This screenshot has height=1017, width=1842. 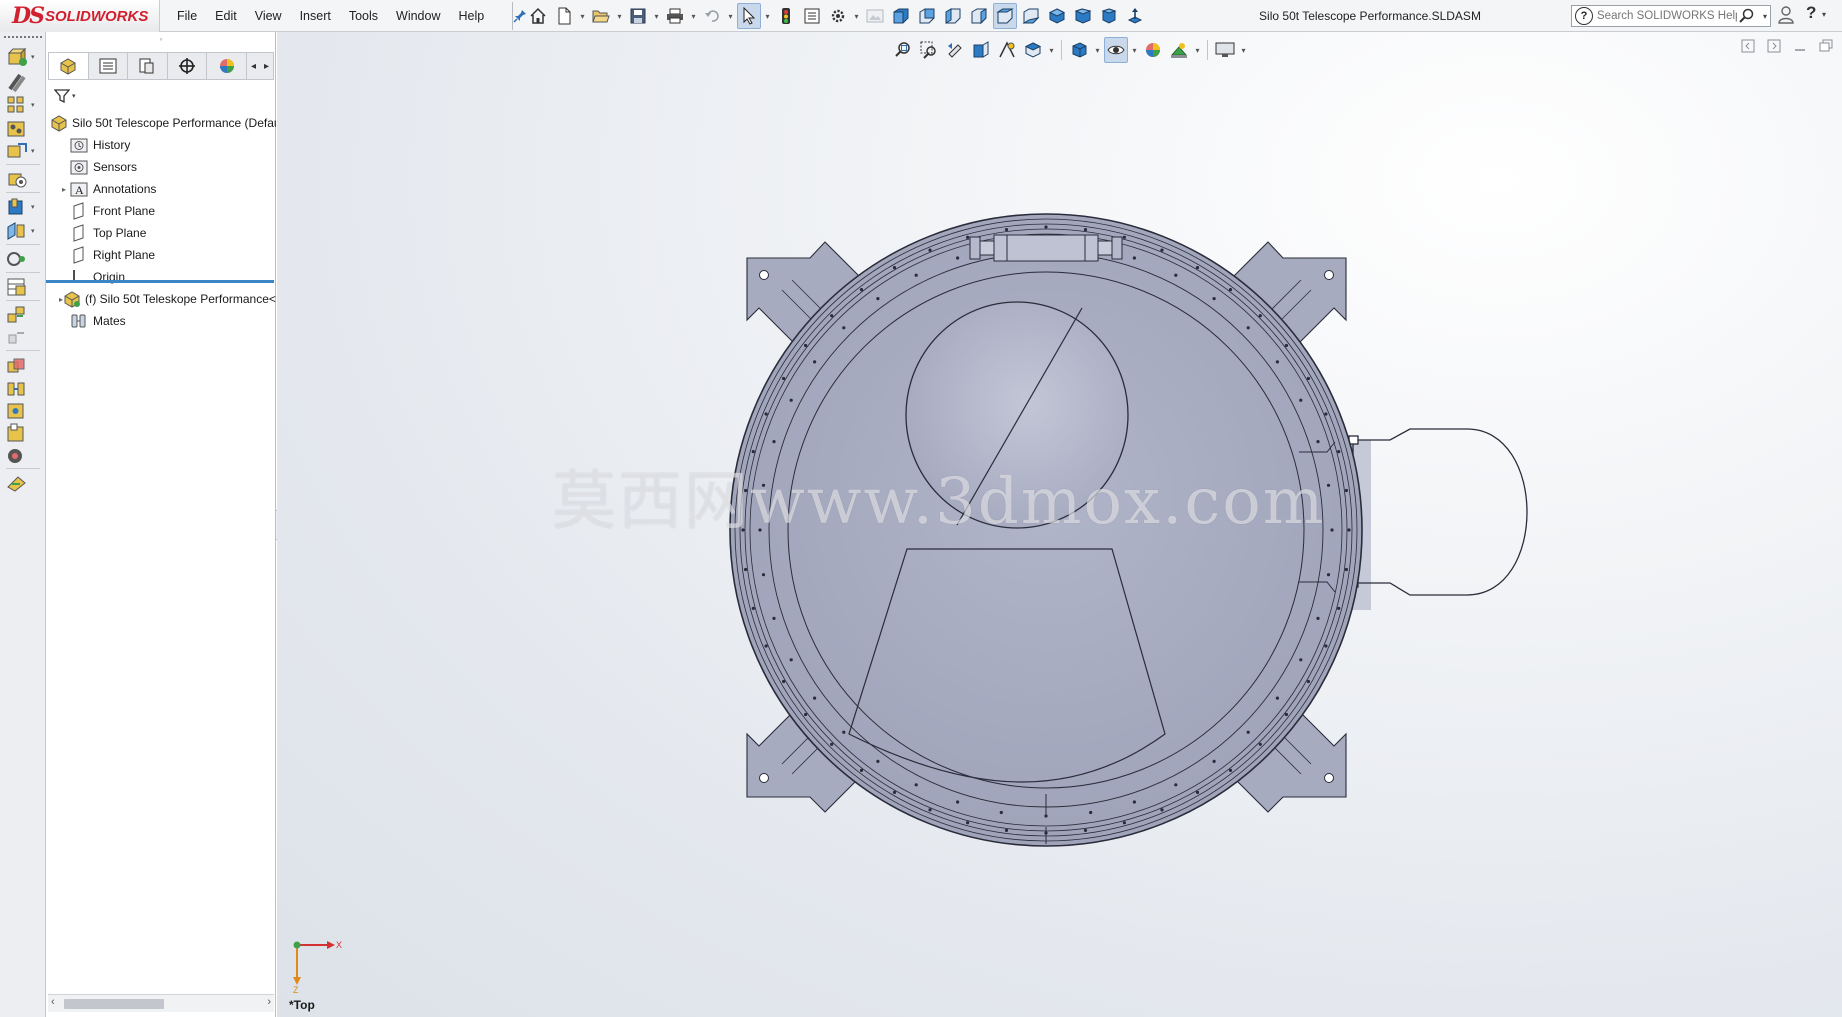 What do you see at coordinates (69, 66) in the screenshot?
I see `tab-feature-manager` at bounding box center [69, 66].